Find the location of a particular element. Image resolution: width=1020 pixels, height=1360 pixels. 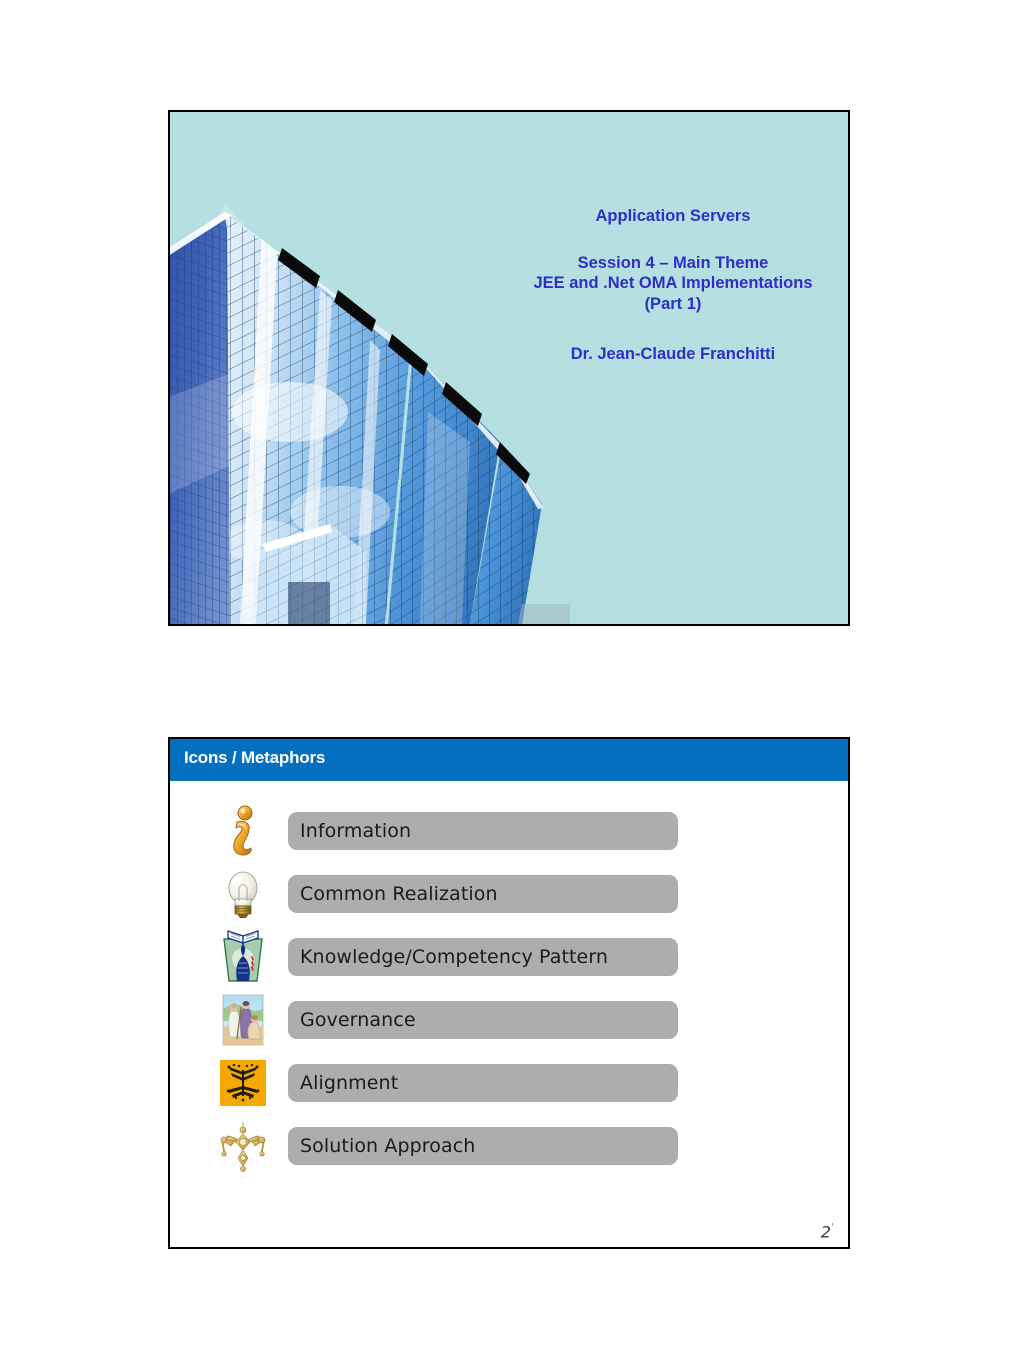

list-item: Information is located at coordinates (509, 830).